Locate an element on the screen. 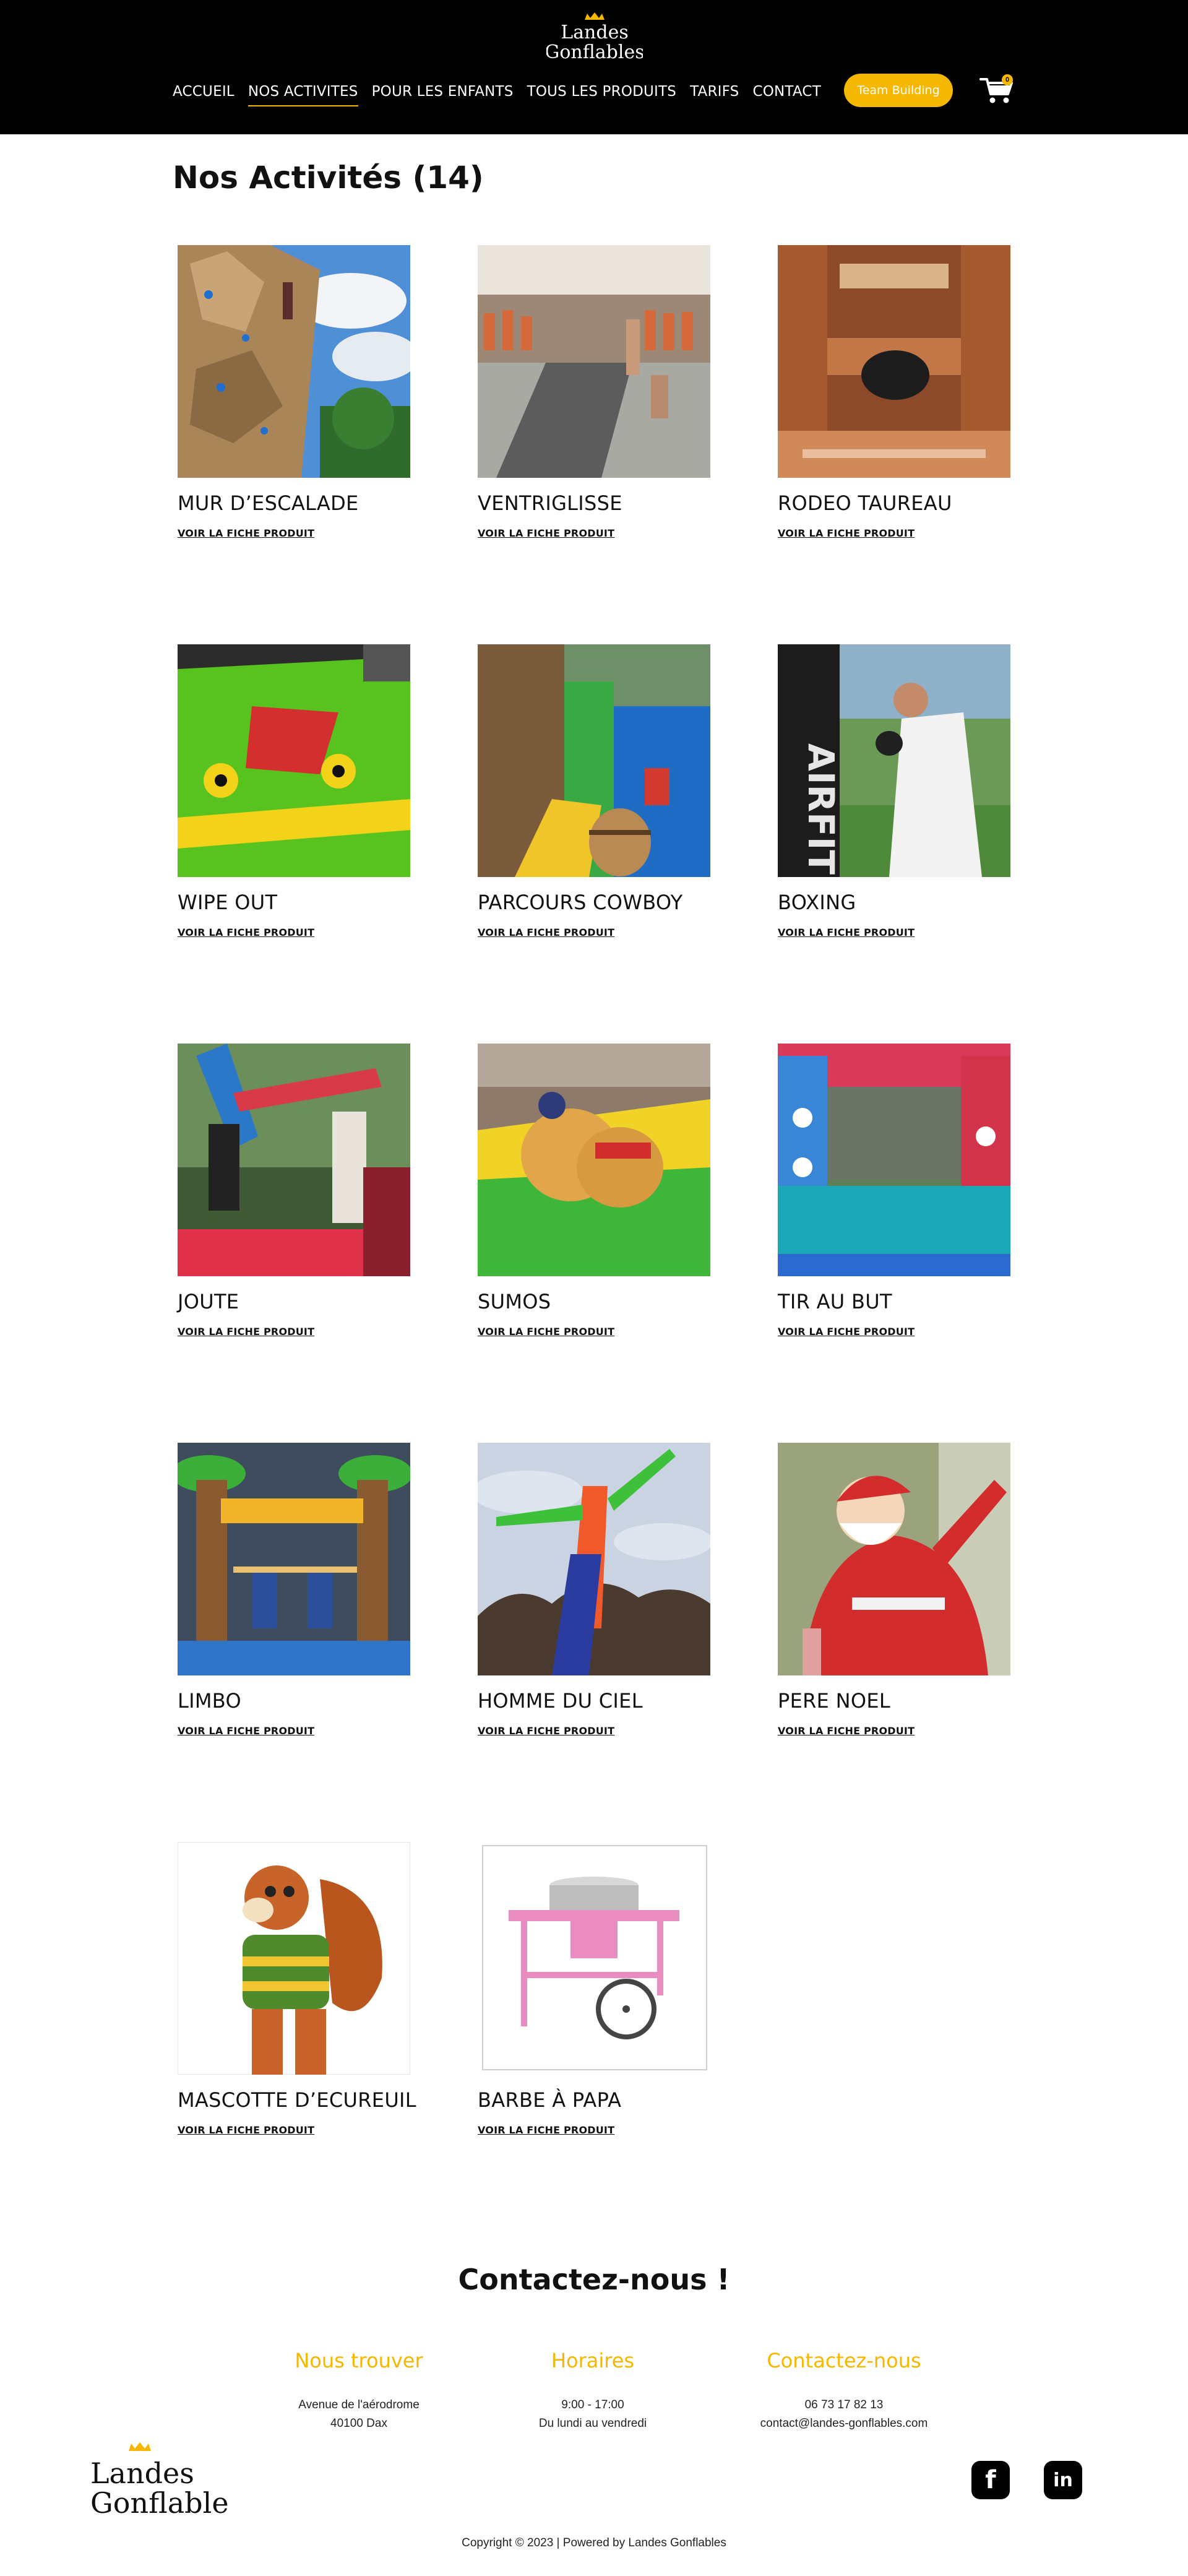 The height and width of the screenshot is (2576, 1188). product-image-rodeo-bull is located at coordinates (894, 361).